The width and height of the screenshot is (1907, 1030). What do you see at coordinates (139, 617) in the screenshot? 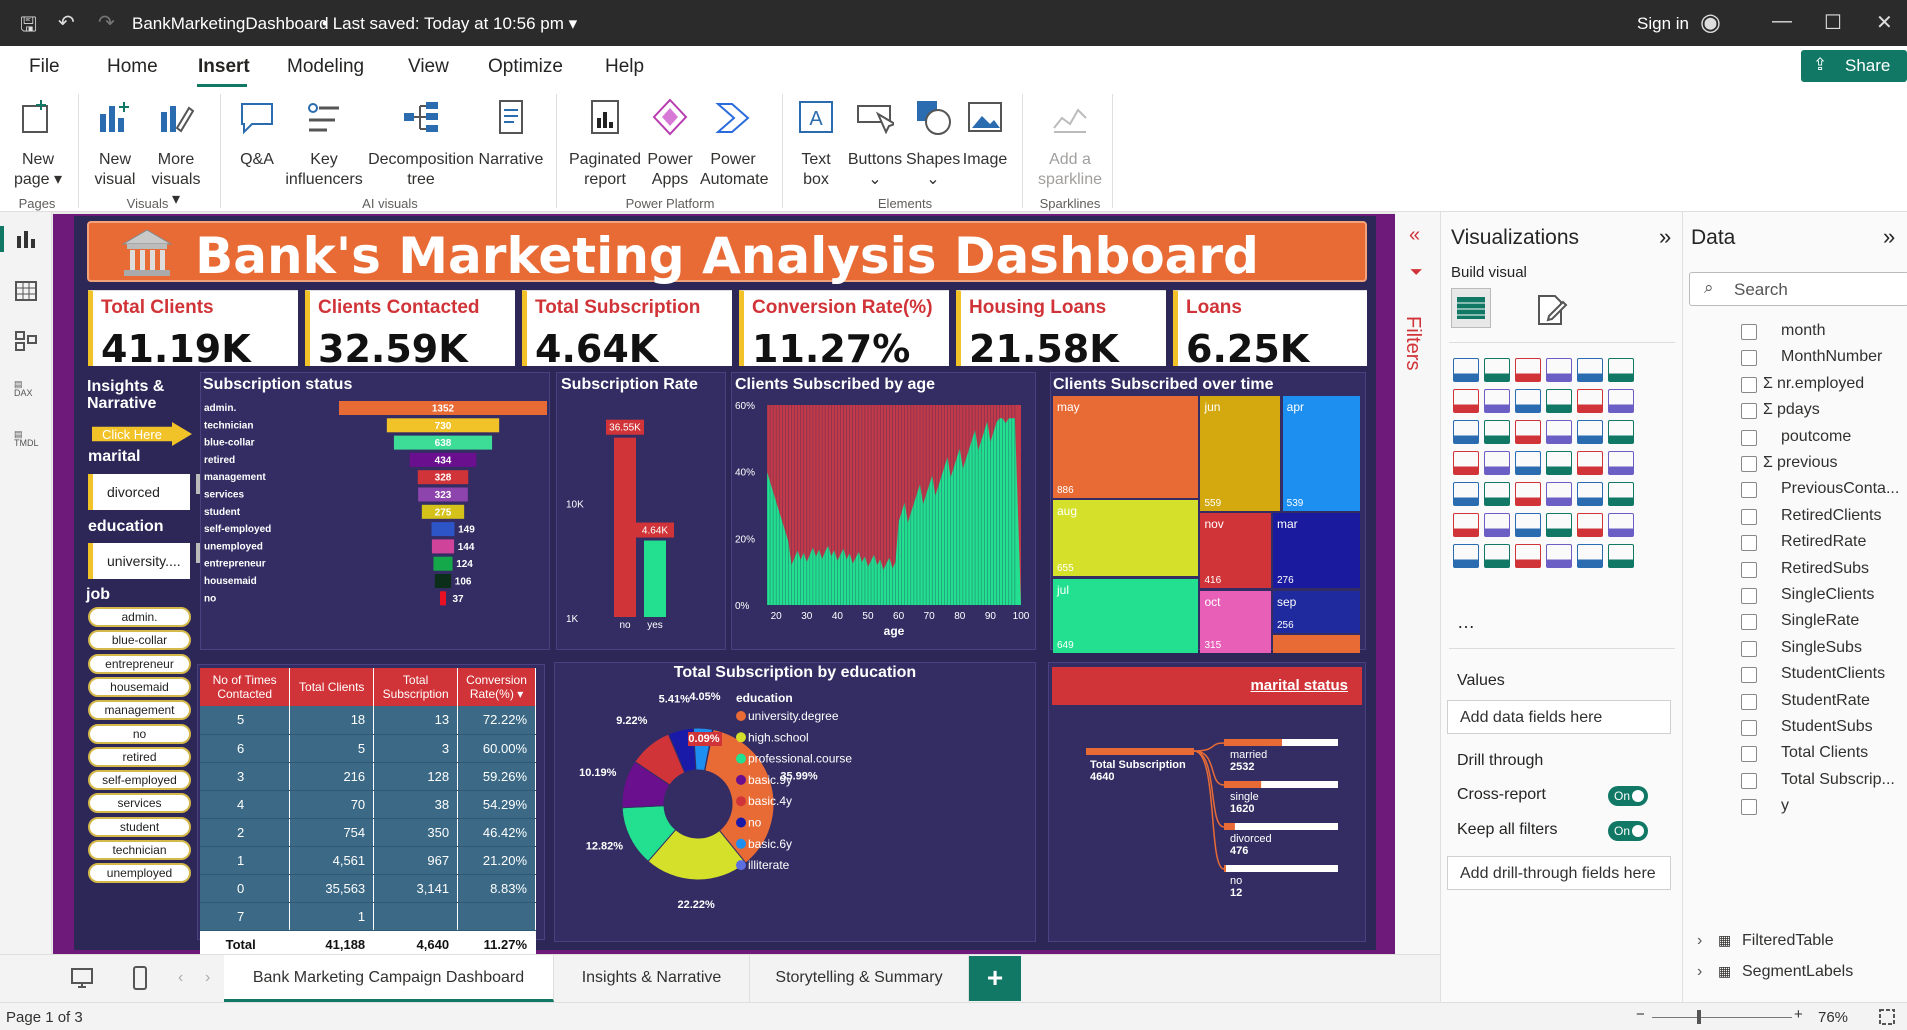
I see `job-option-0: admin.` at bounding box center [139, 617].